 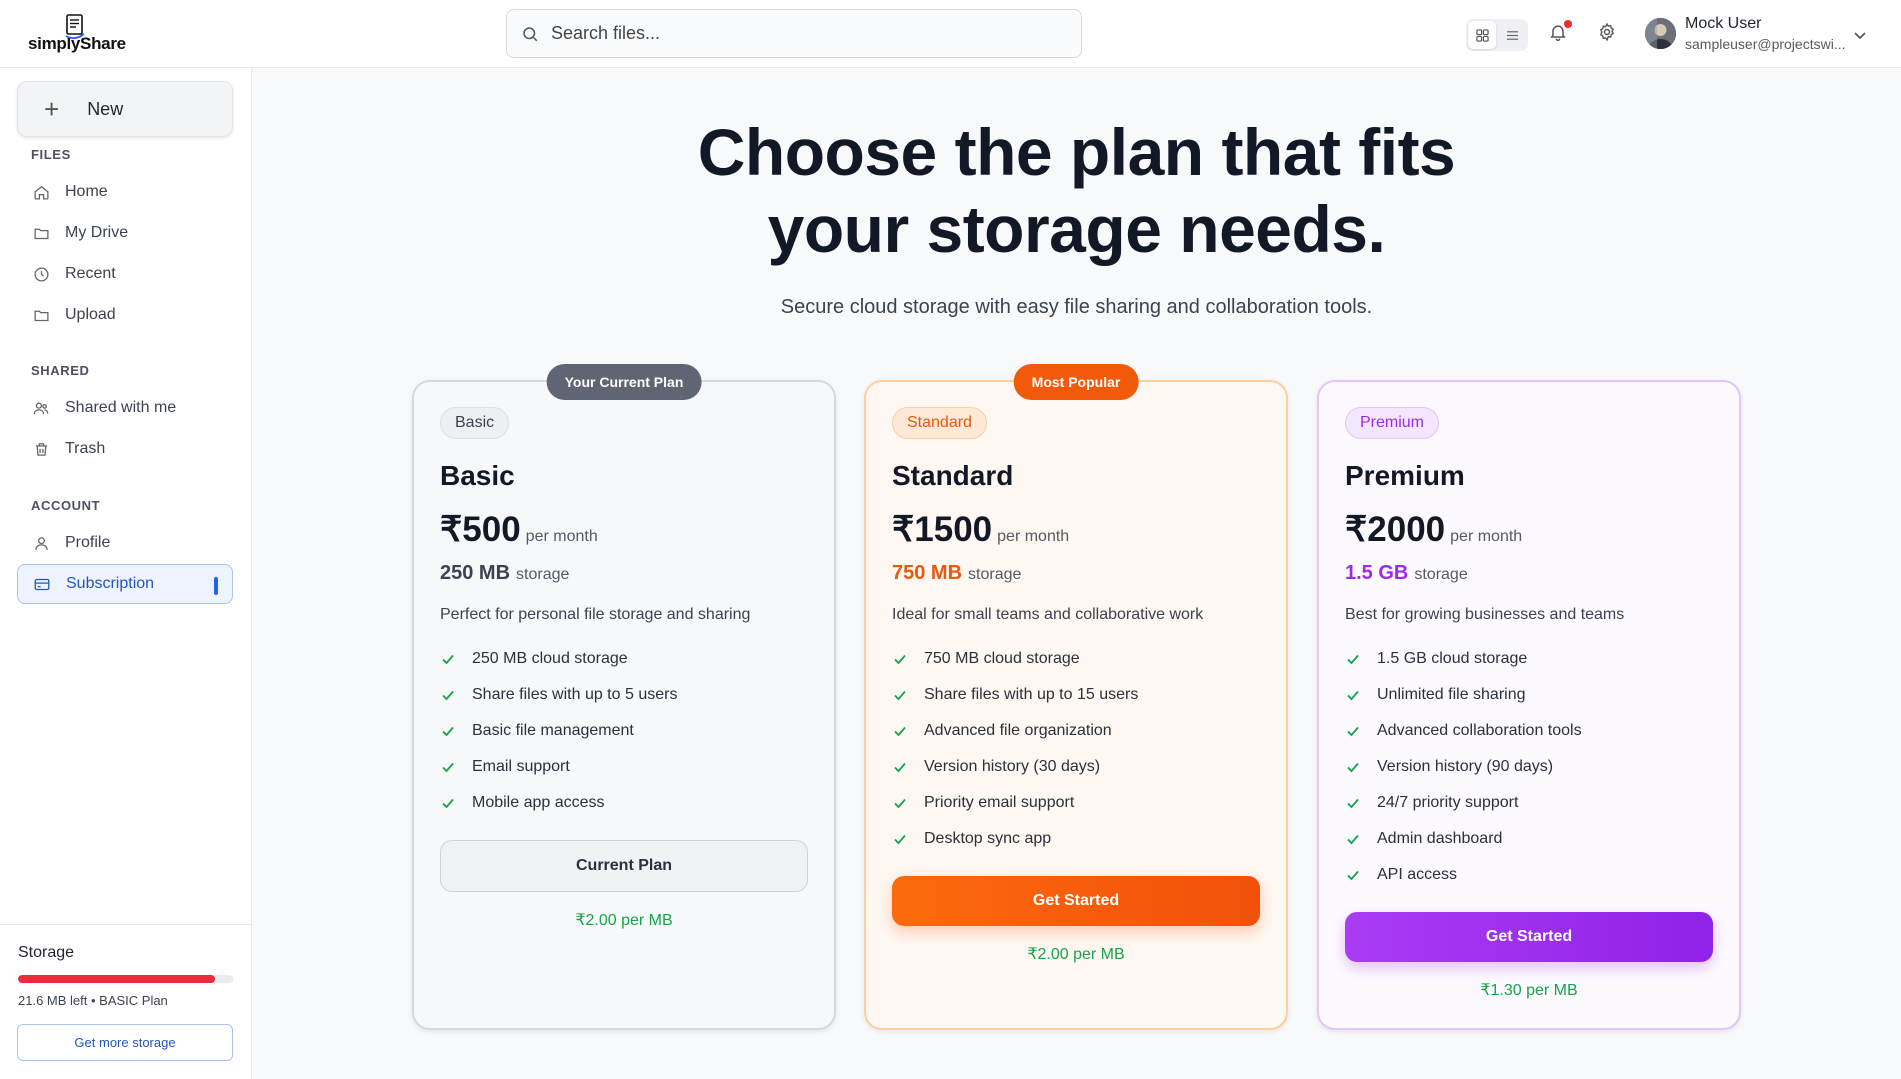 I want to click on sidebar-item-my-drive: My Drive, so click(x=125, y=233).